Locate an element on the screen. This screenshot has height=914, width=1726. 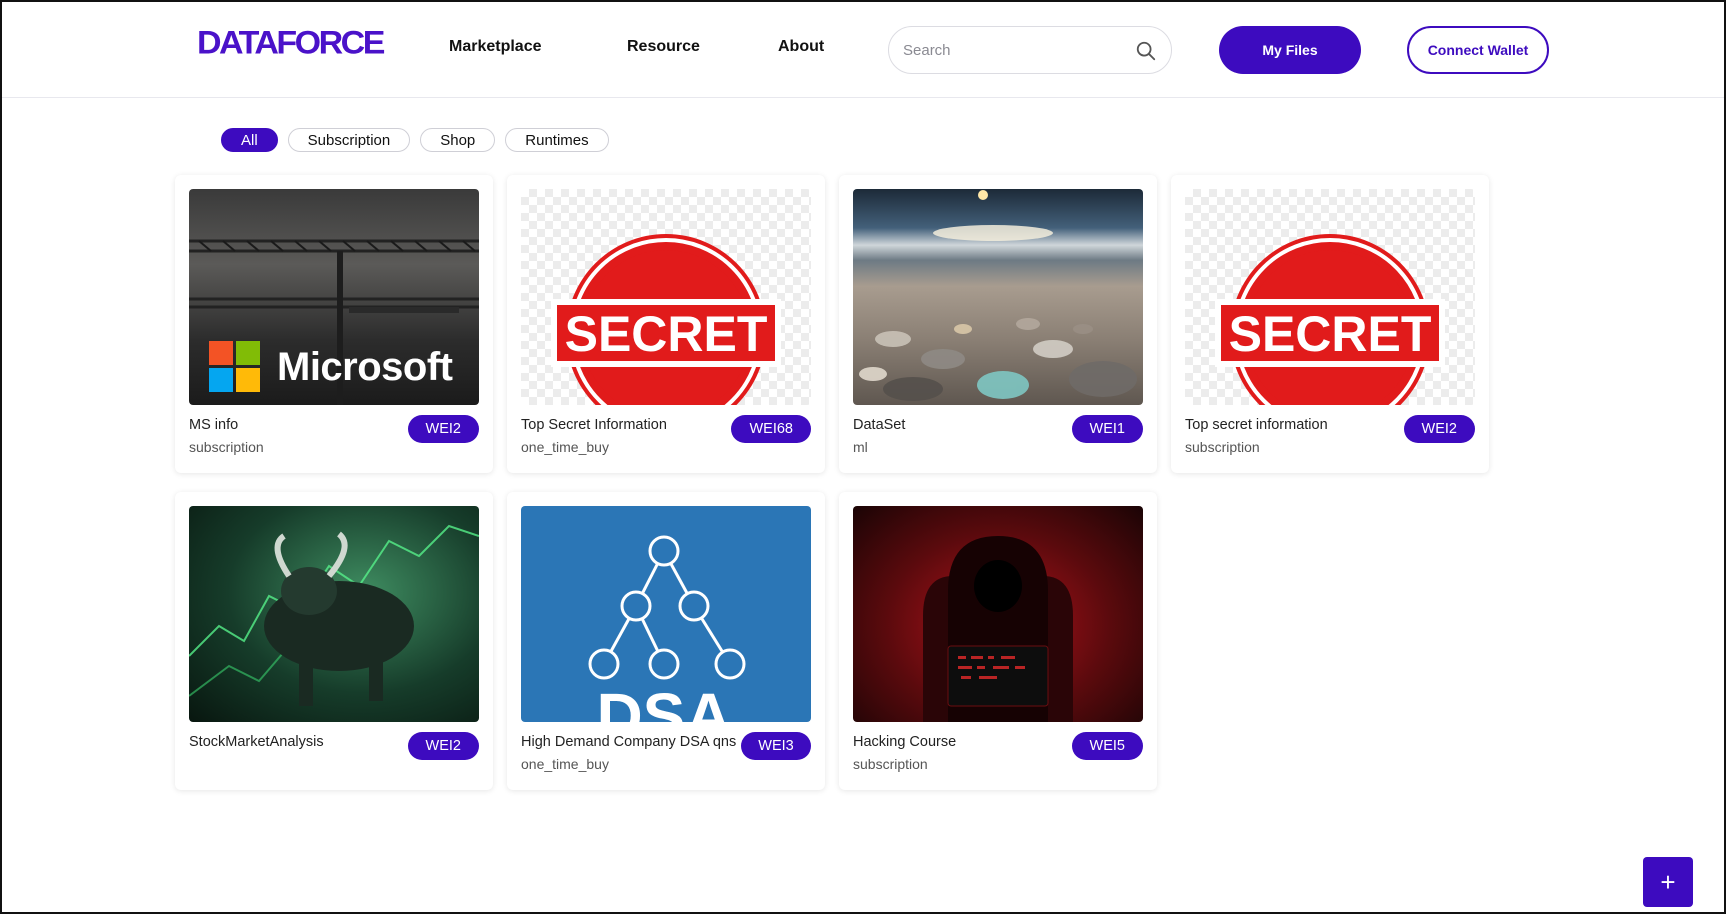
filter-subscription: Subscription is located at coordinates (349, 140).